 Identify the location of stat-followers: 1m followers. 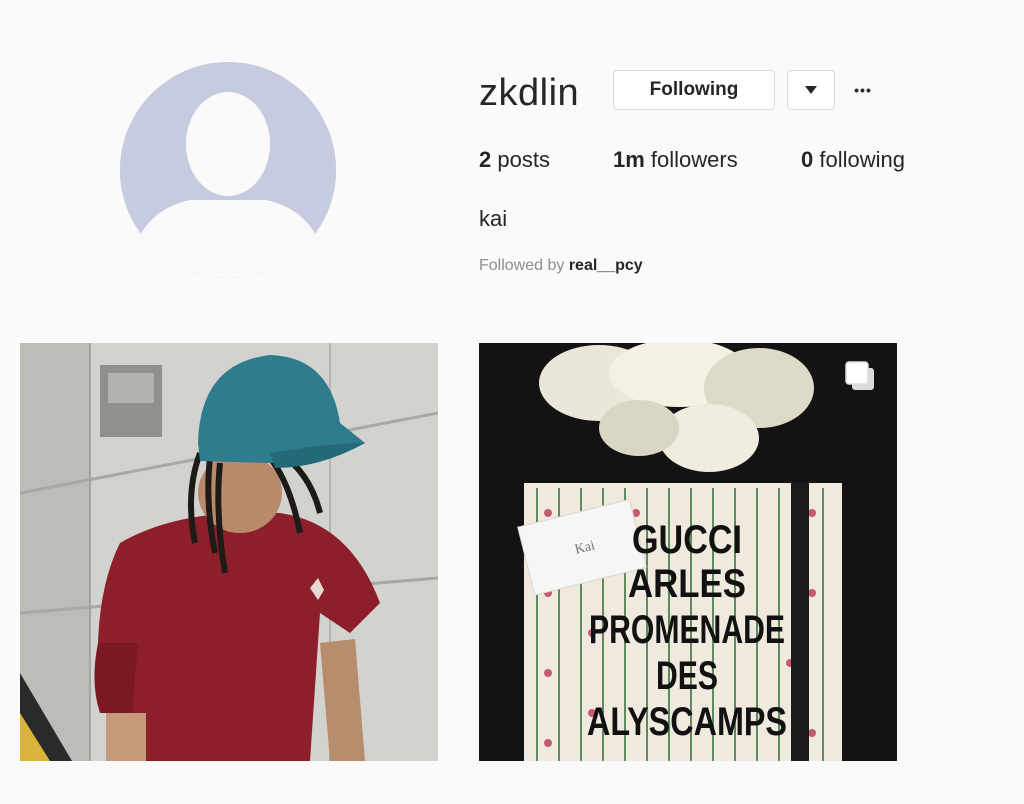
(707, 160).